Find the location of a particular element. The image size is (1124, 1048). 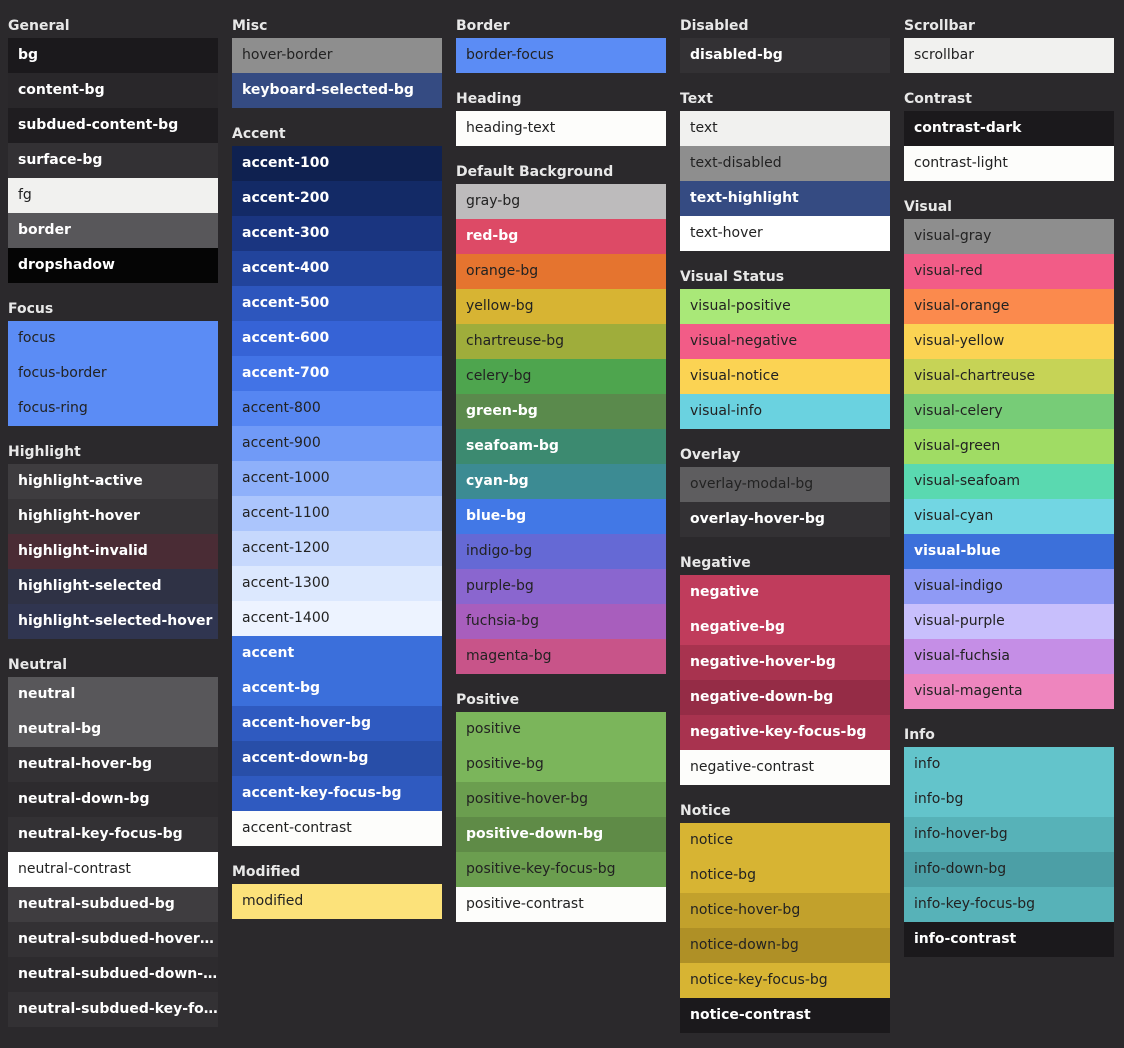

group-title: Focus is located at coordinates (31, 309).